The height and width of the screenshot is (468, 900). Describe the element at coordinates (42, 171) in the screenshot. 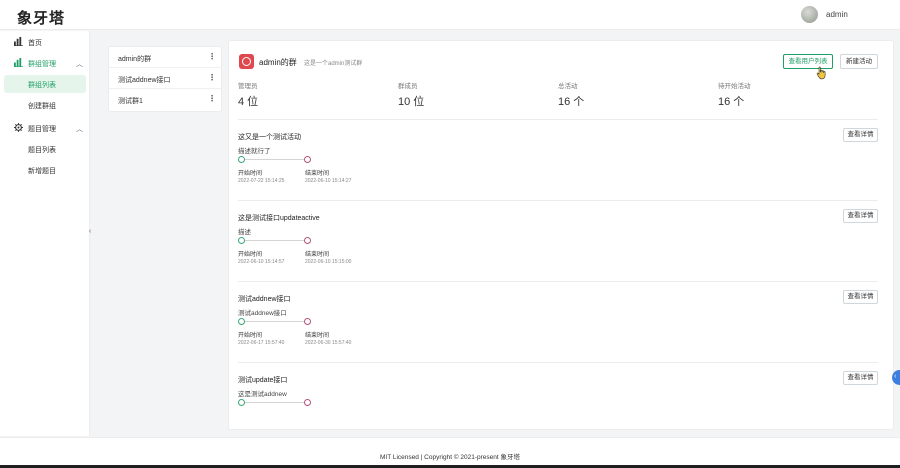

I see `sidebar-item-label: 新增题目` at that location.